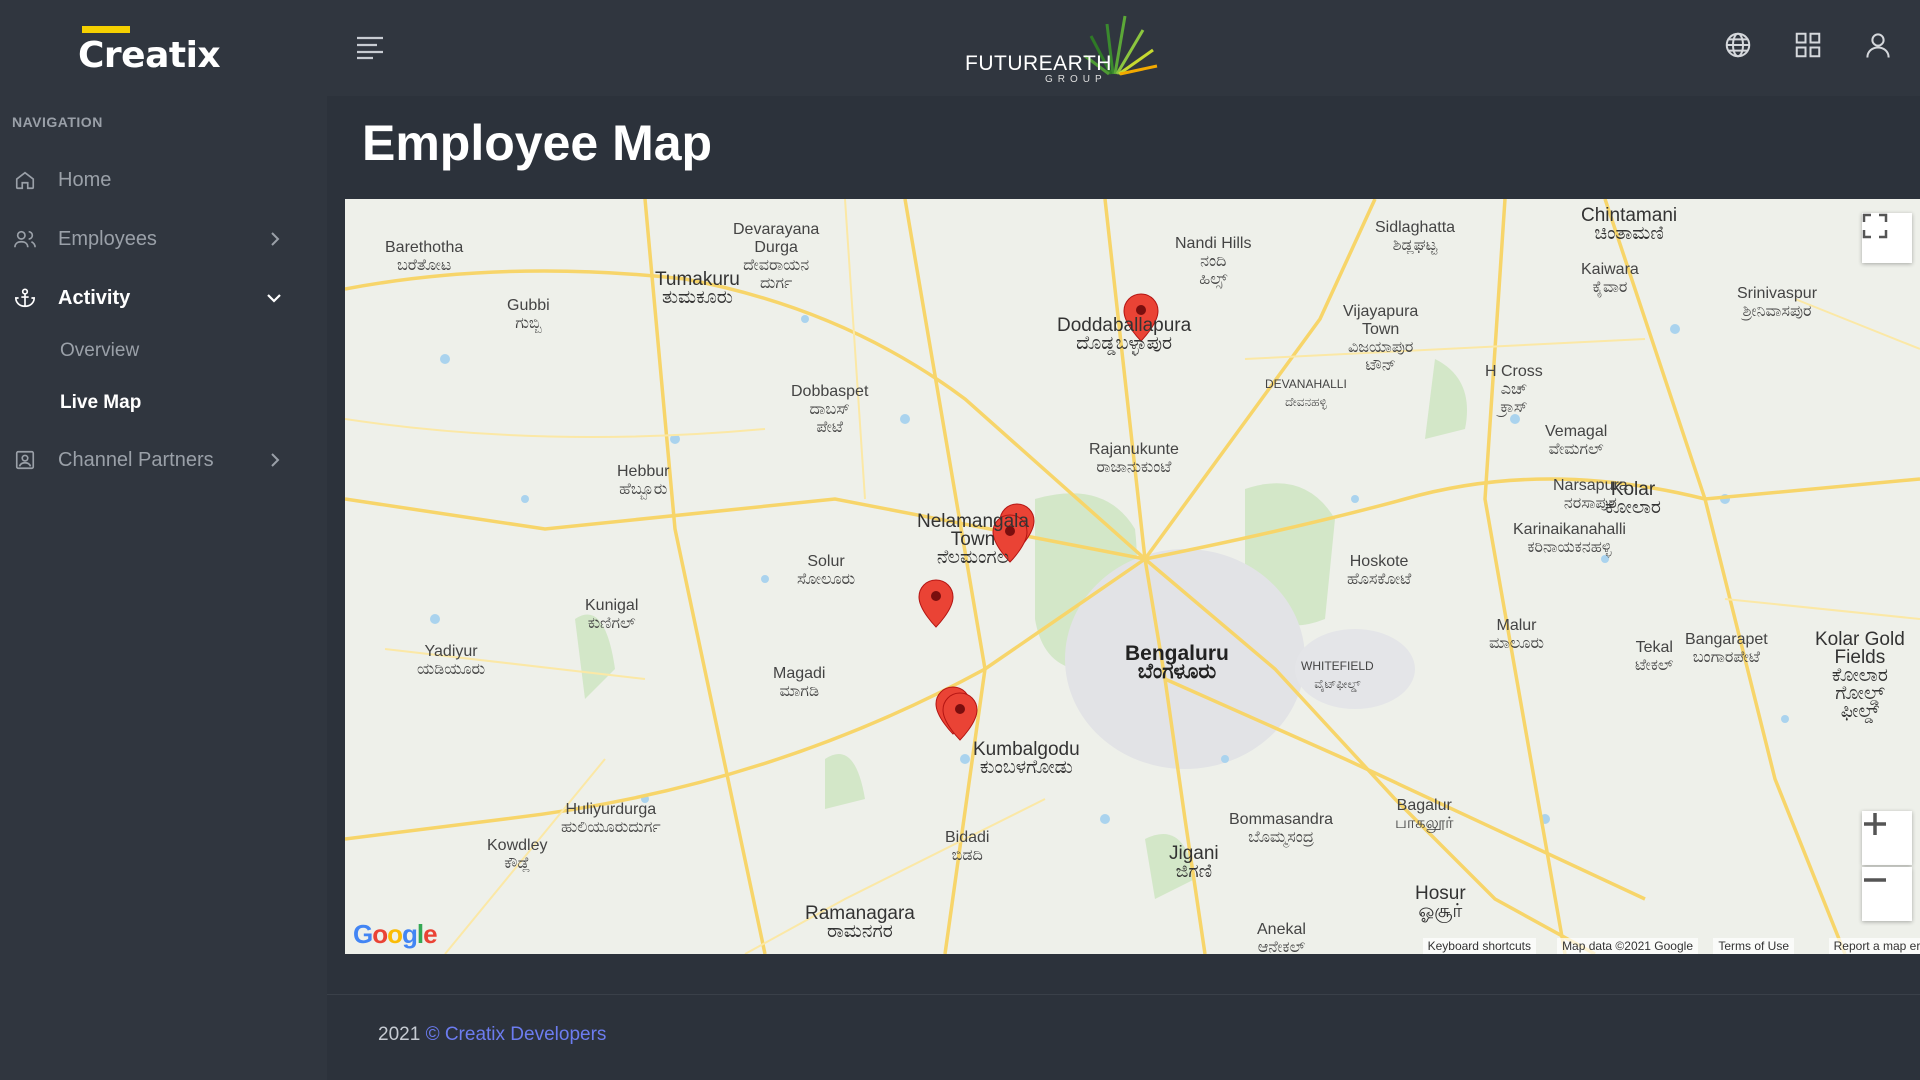 The image size is (1920, 1080). What do you see at coordinates (94, 297) in the screenshot?
I see `sidebar-item-label: Activity` at bounding box center [94, 297].